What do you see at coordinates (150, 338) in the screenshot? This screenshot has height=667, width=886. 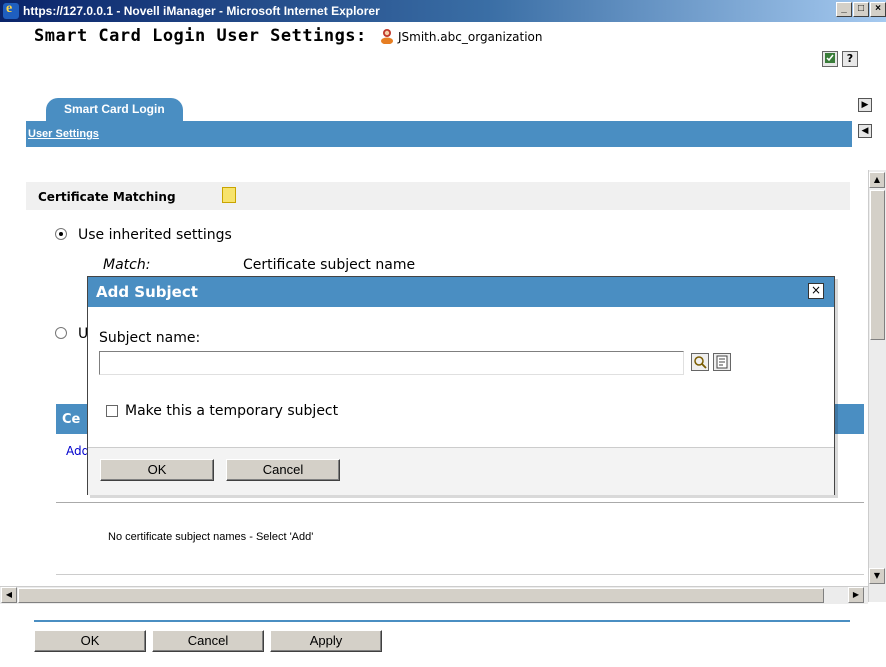 I see `subject-name-label: Subject name:` at bounding box center [150, 338].